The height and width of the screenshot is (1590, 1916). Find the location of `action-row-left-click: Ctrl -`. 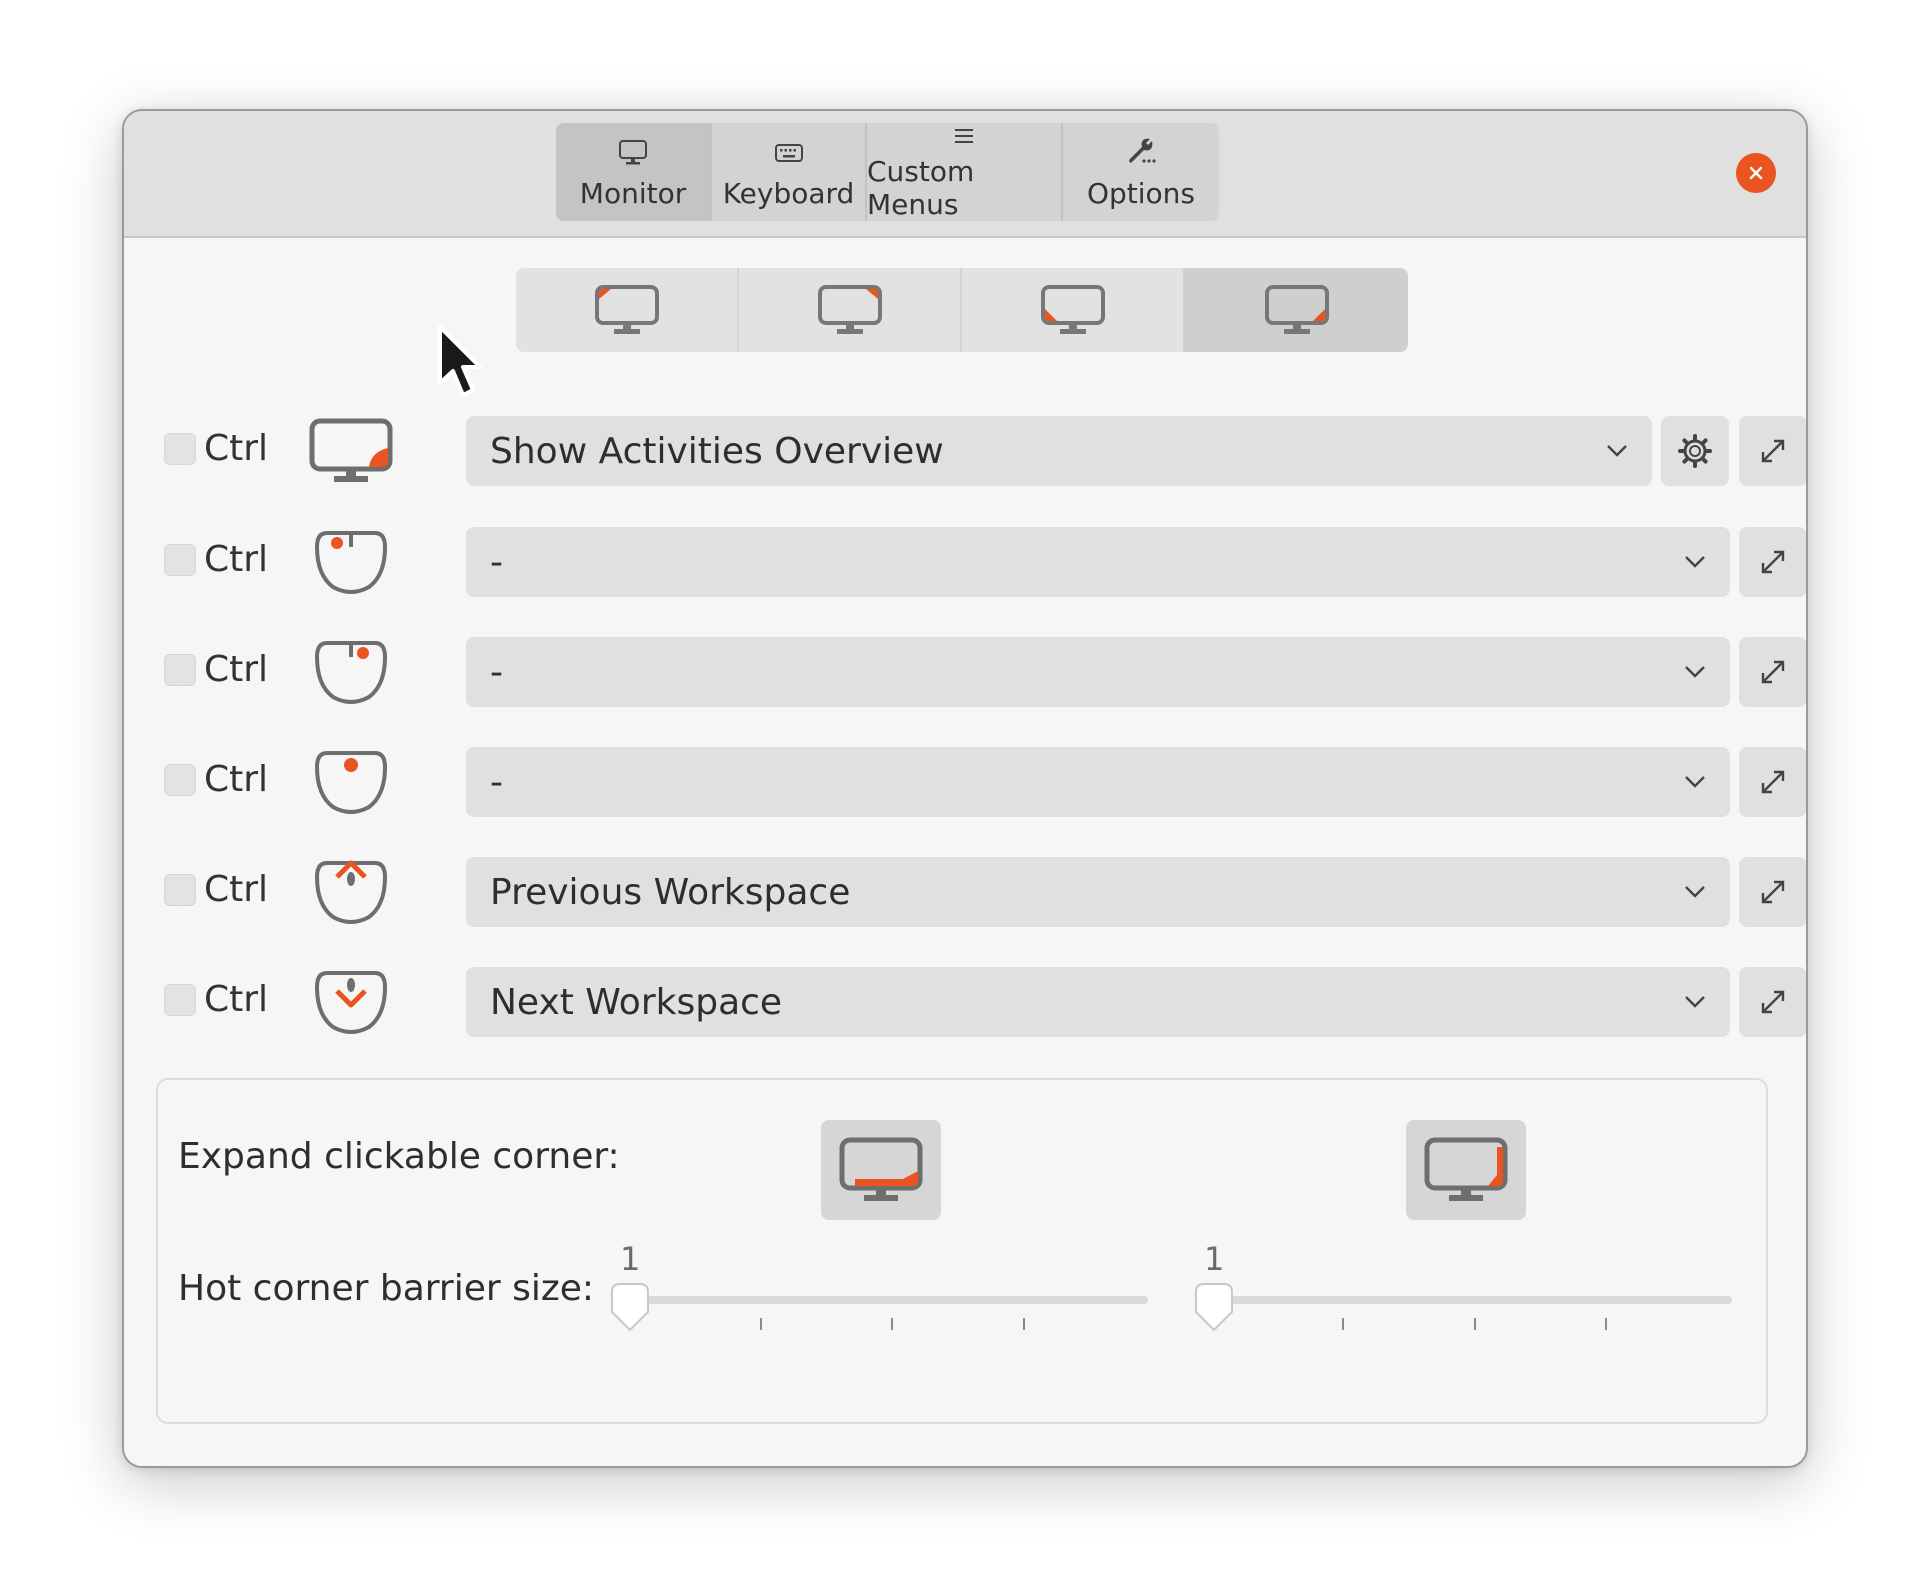

action-row-left-click: Ctrl - is located at coordinates (985, 562).